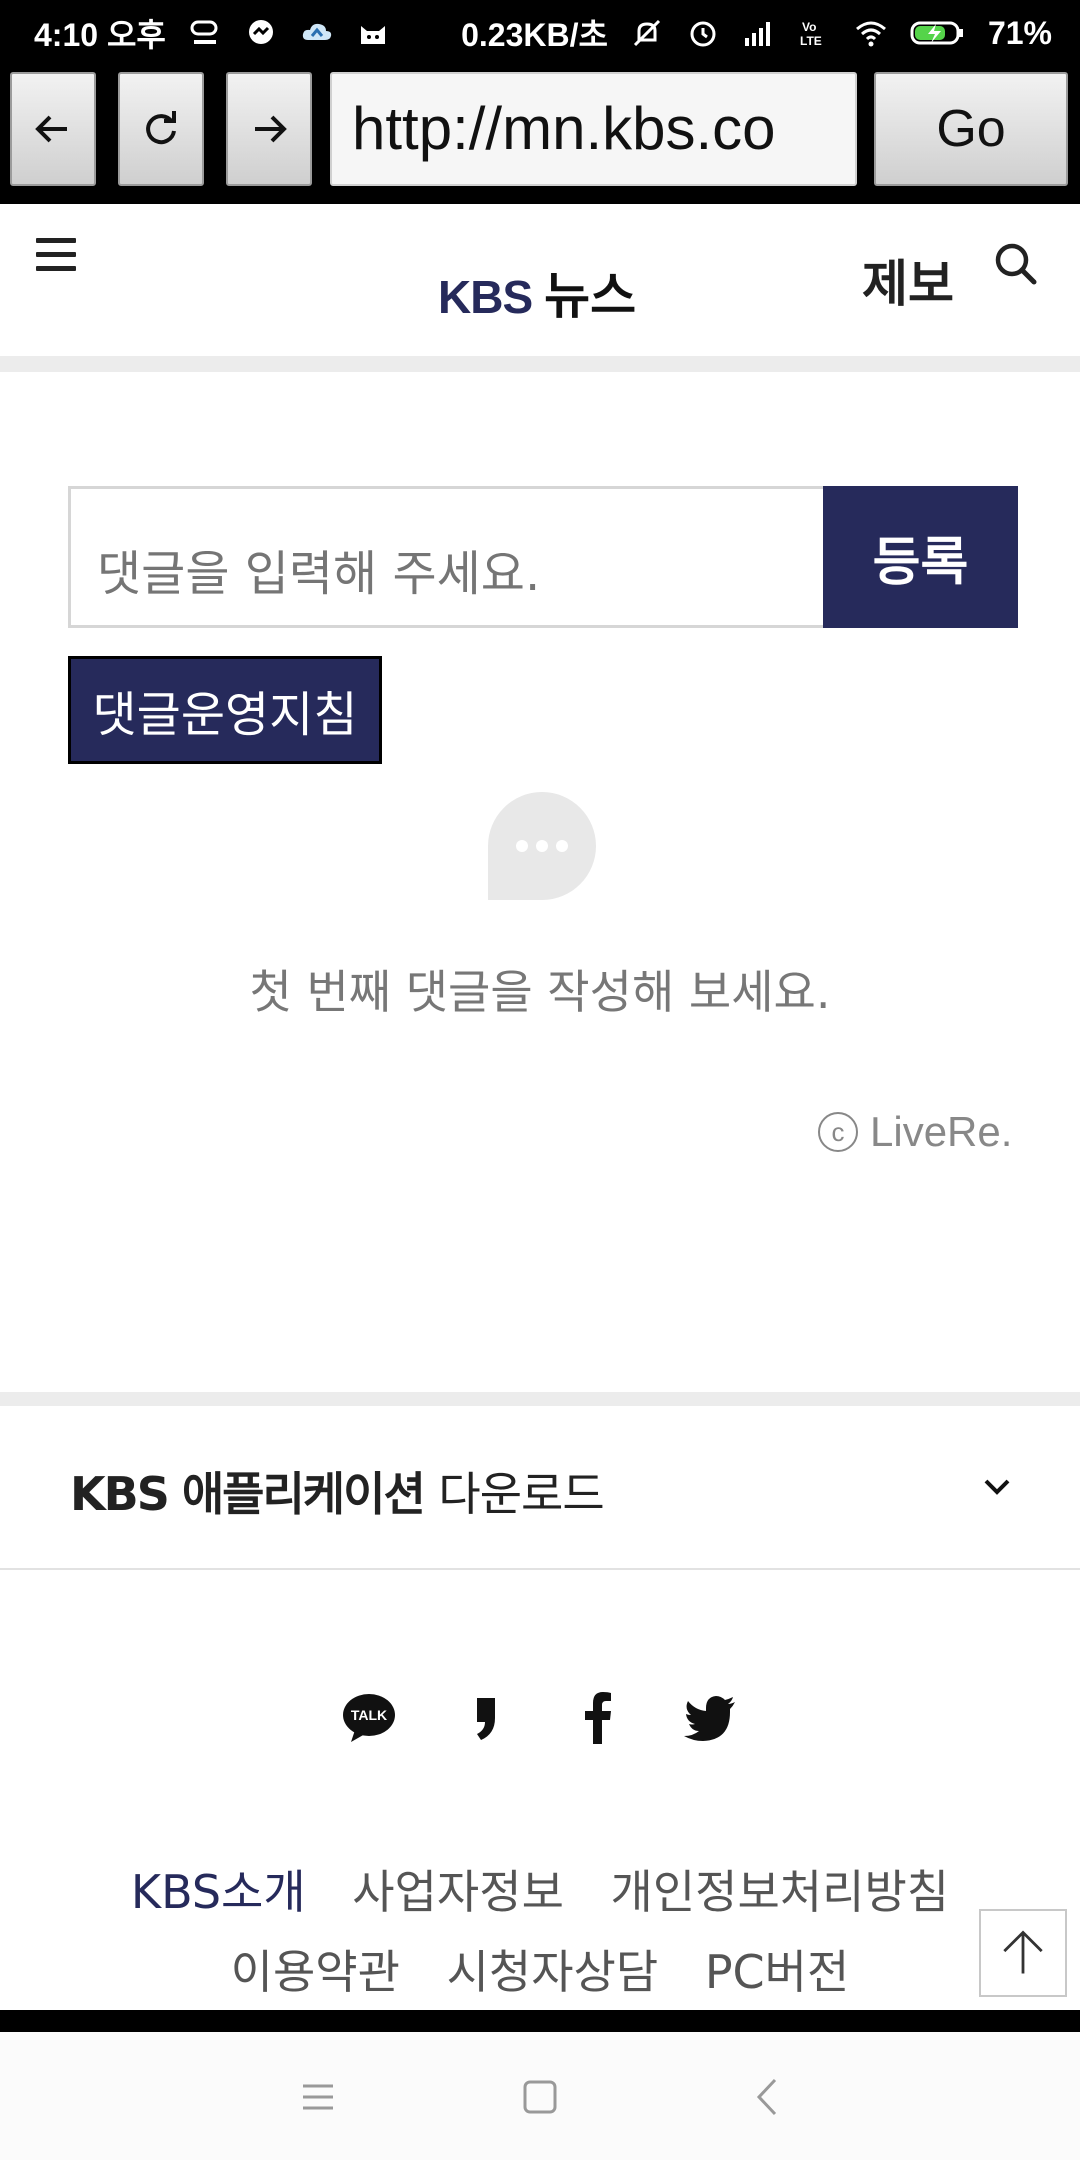  I want to click on copyright-icon: c, so click(838, 1132).